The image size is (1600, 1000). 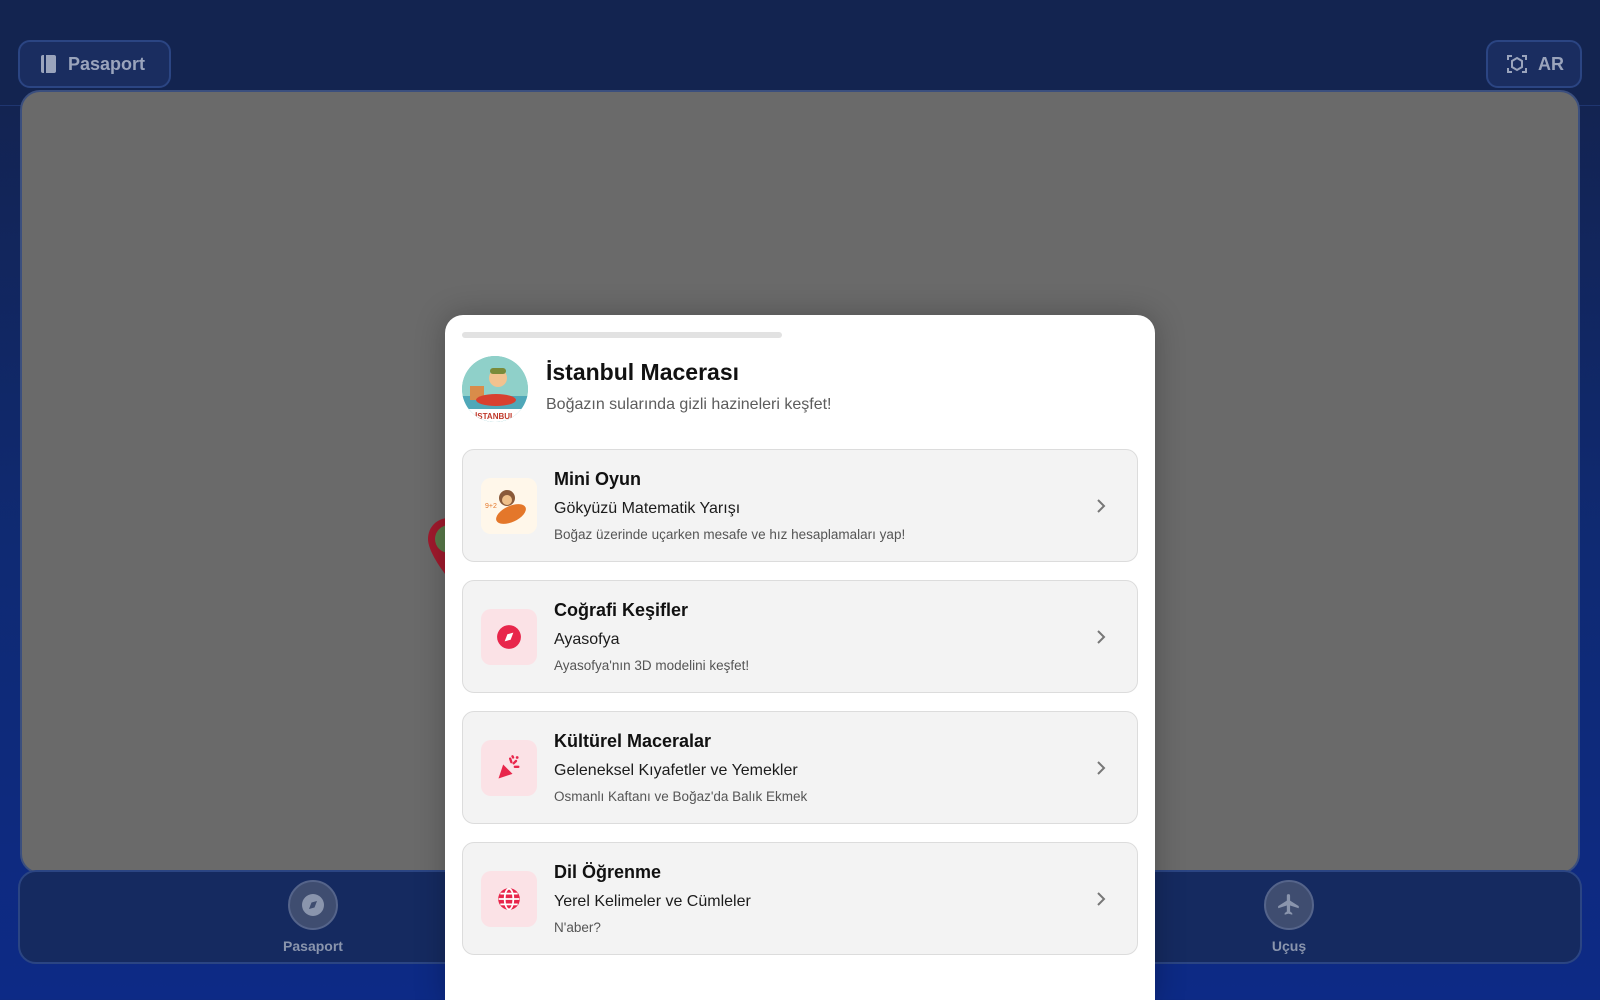 What do you see at coordinates (491, 506) in the screenshot?
I see `kid-rocket-math-text: 9+2` at bounding box center [491, 506].